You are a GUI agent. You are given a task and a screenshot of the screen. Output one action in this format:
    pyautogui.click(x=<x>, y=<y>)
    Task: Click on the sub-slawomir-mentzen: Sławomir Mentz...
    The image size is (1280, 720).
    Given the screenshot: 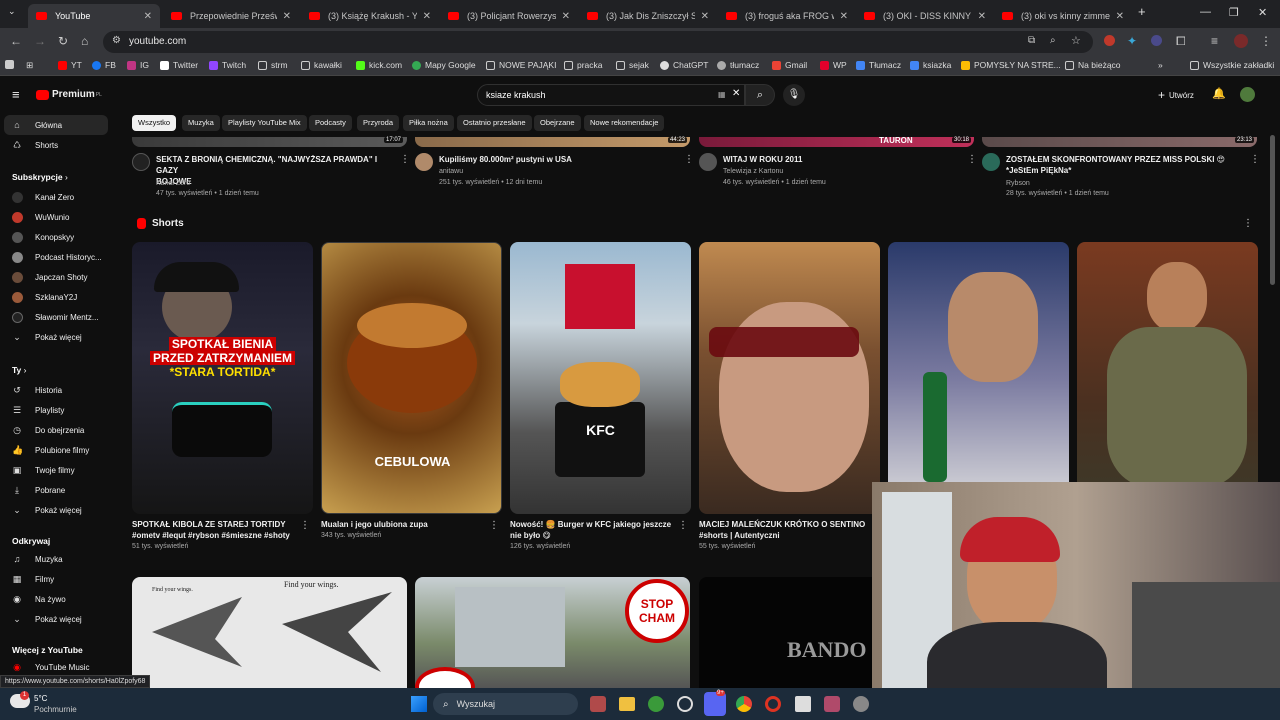 What is the action you would take?
    pyautogui.click(x=56, y=317)
    